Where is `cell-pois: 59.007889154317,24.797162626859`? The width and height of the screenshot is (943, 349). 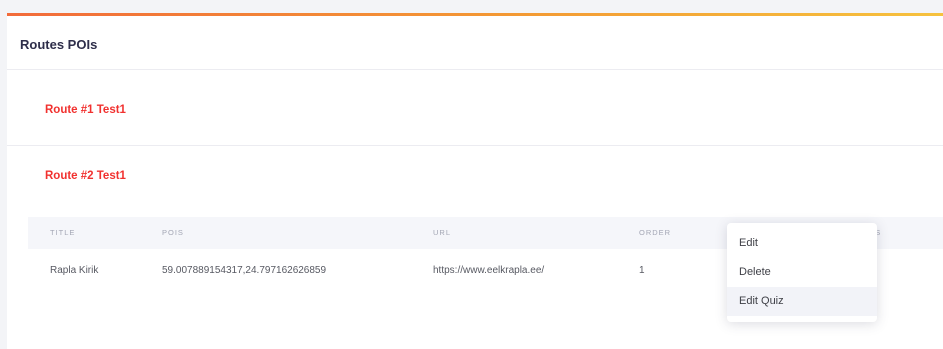 cell-pois: 59.007889154317,24.797162626859 is located at coordinates (244, 270).